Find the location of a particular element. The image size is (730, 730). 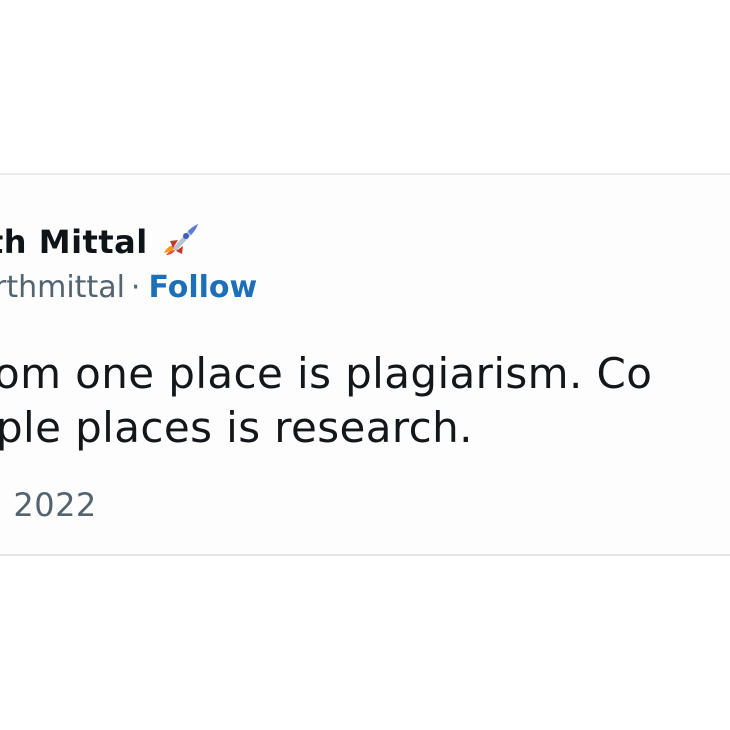

handle-row: rthmittal · Follow is located at coordinates (128, 287).